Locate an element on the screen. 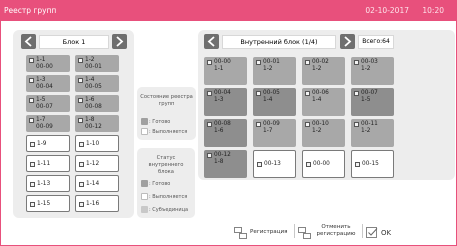 The image size is (457, 246). group-tile: 1-14 is located at coordinates (97, 183).